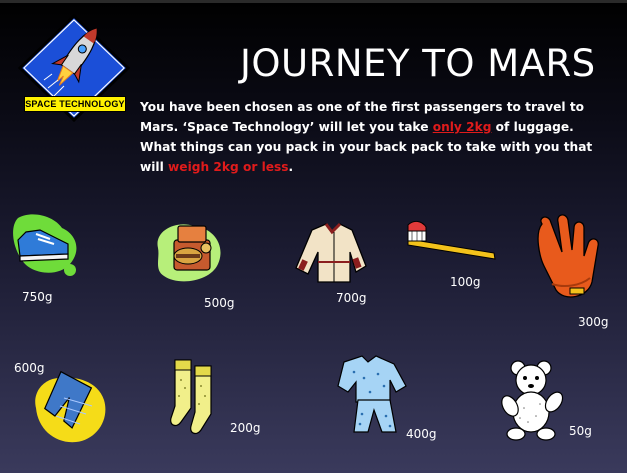  Describe the element at coordinates (219, 303) in the screenshot. I see `weight-label-lunchbox: 500g` at that location.